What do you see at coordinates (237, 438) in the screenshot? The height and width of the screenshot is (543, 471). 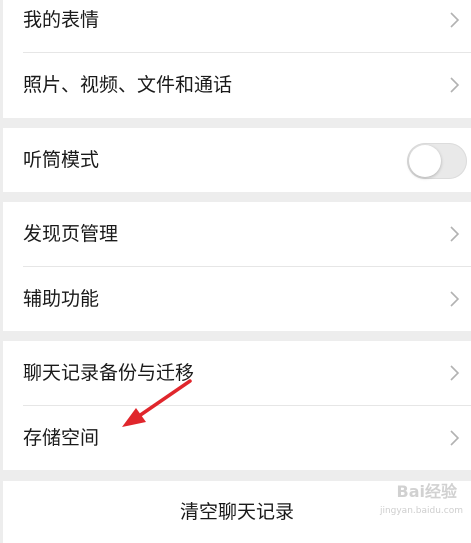 I see `row-storage-space: 存储空间` at bounding box center [237, 438].